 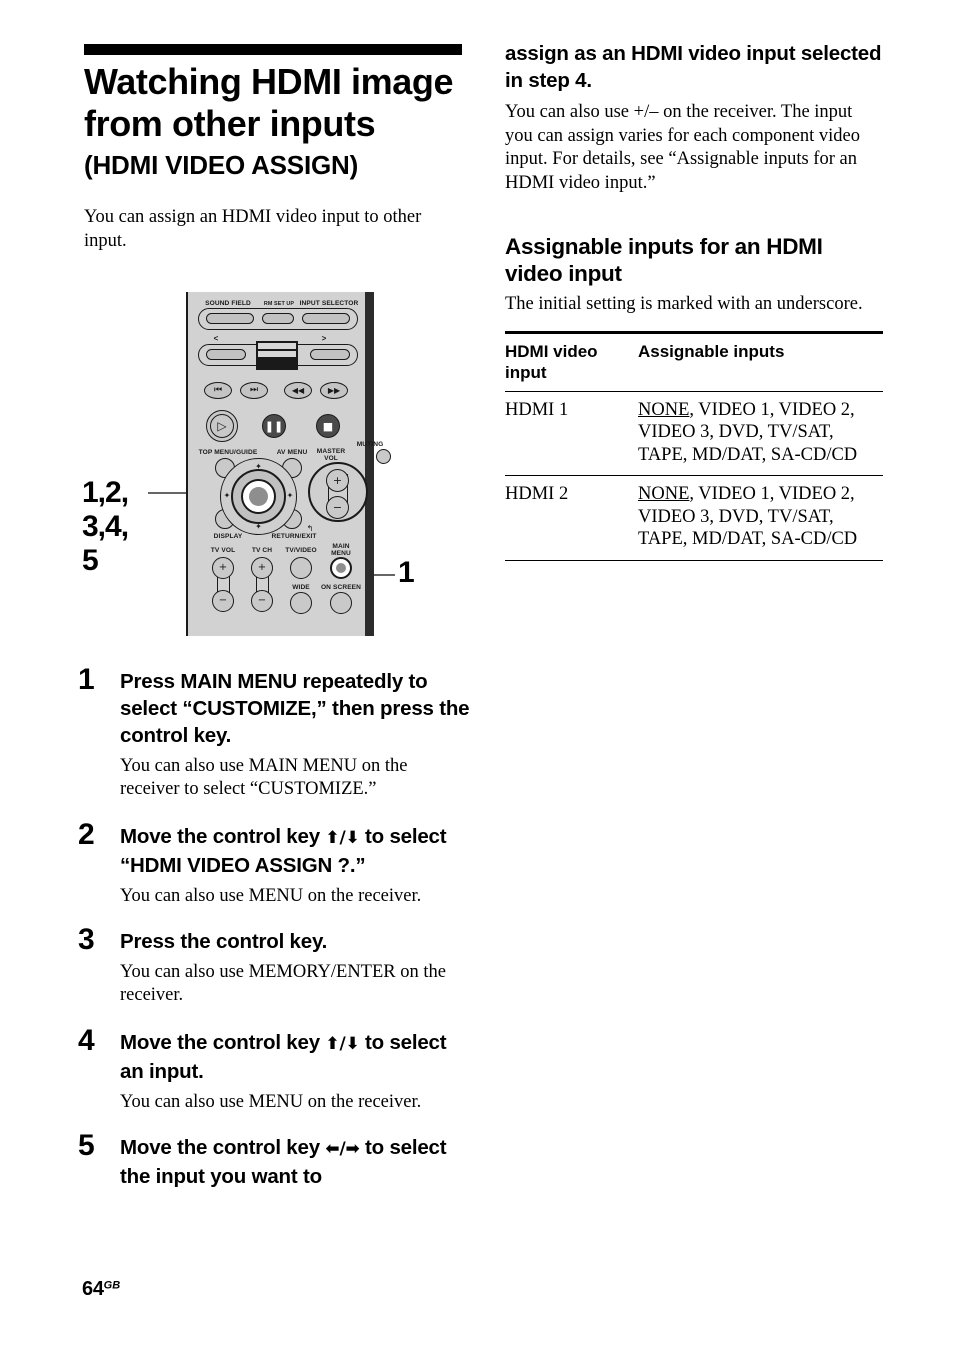 What do you see at coordinates (406, 572) in the screenshot?
I see `callout-main-menu: 1` at bounding box center [406, 572].